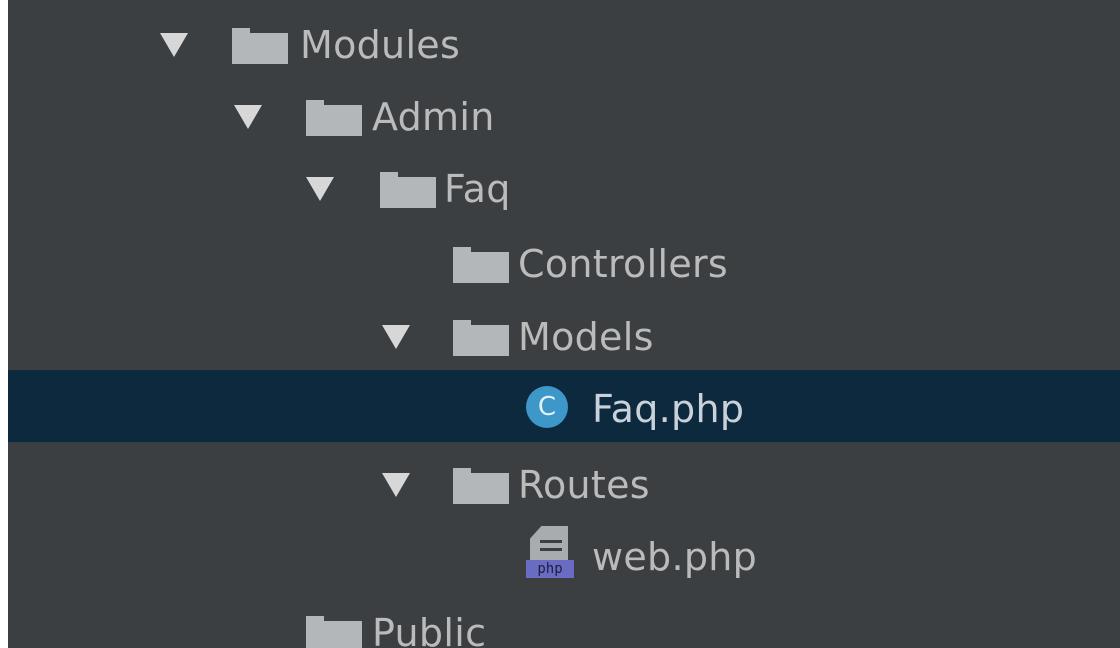 This screenshot has height=648, width=1120. What do you see at coordinates (433, 117) in the screenshot?
I see `tree-node-label: Admin` at bounding box center [433, 117].